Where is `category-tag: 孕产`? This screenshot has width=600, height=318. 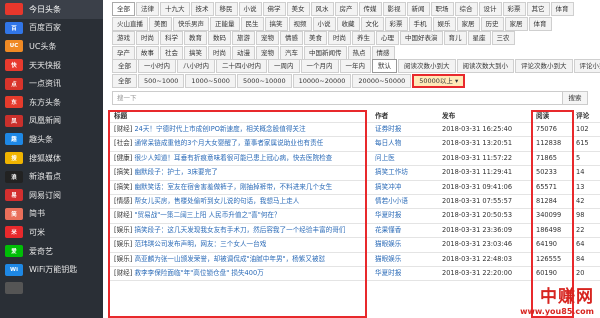
category-tag: 孕产 is located at coordinates (123, 52).